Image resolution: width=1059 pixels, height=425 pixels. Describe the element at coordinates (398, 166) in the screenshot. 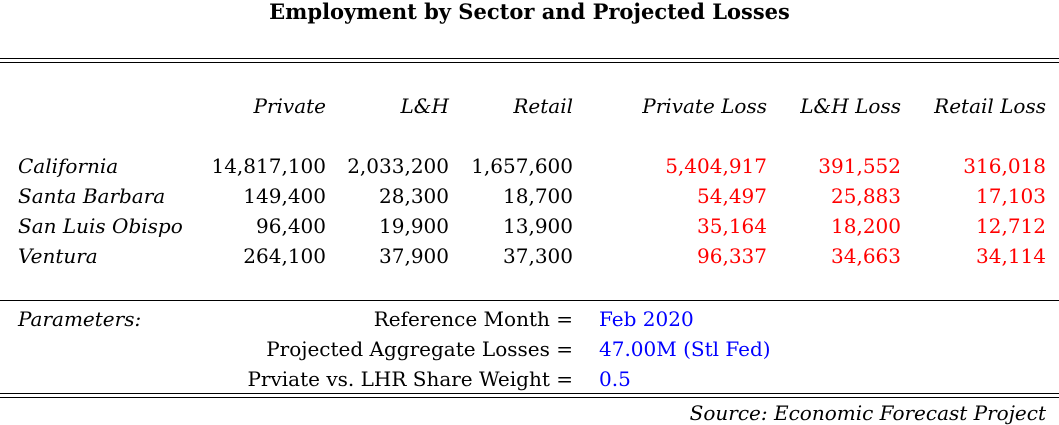

I see `table-cell: 2,033,200` at that location.